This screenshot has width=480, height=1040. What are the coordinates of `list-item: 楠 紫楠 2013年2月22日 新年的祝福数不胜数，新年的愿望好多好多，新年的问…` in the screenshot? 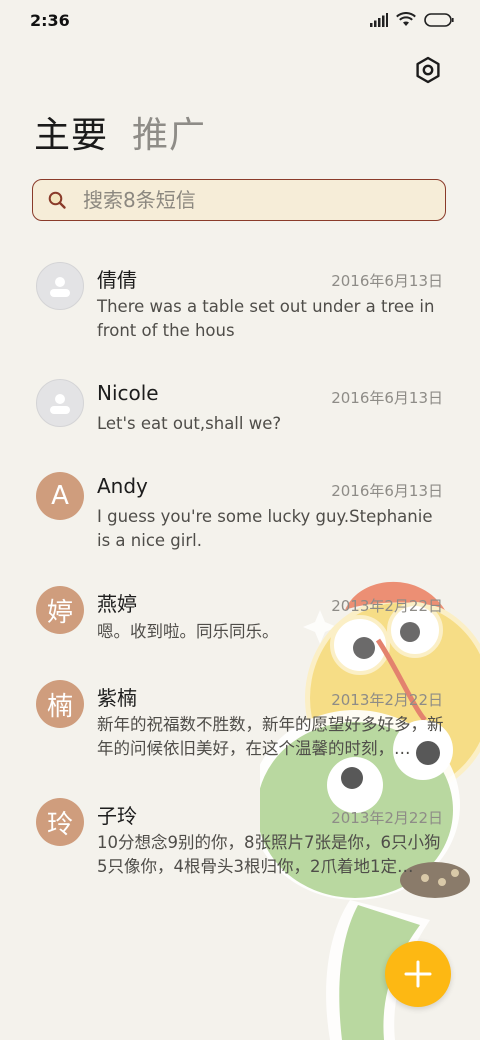 It's located at (240, 719).